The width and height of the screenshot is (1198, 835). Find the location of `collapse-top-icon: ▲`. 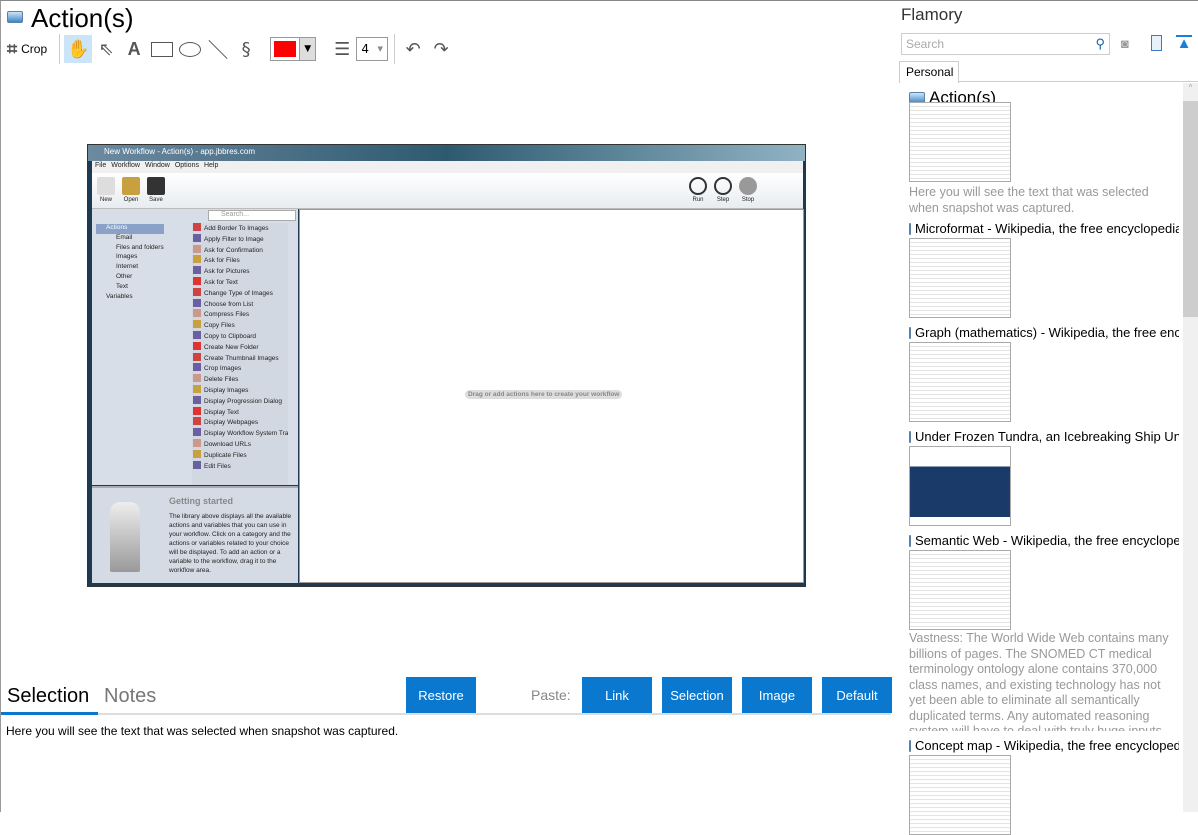

collapse-top-icon: ▲ is located at coordinates (1184, 43).